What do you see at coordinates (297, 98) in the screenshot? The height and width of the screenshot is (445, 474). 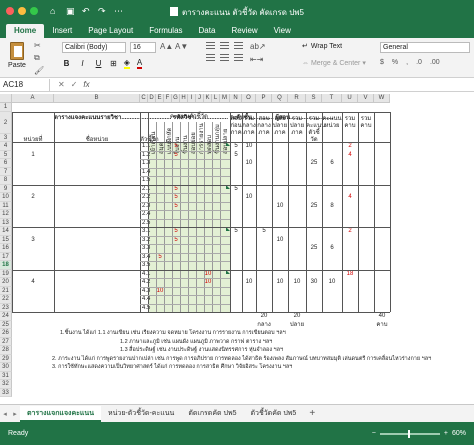 I see `column-header-R: R` at bounding box center [297, 98].